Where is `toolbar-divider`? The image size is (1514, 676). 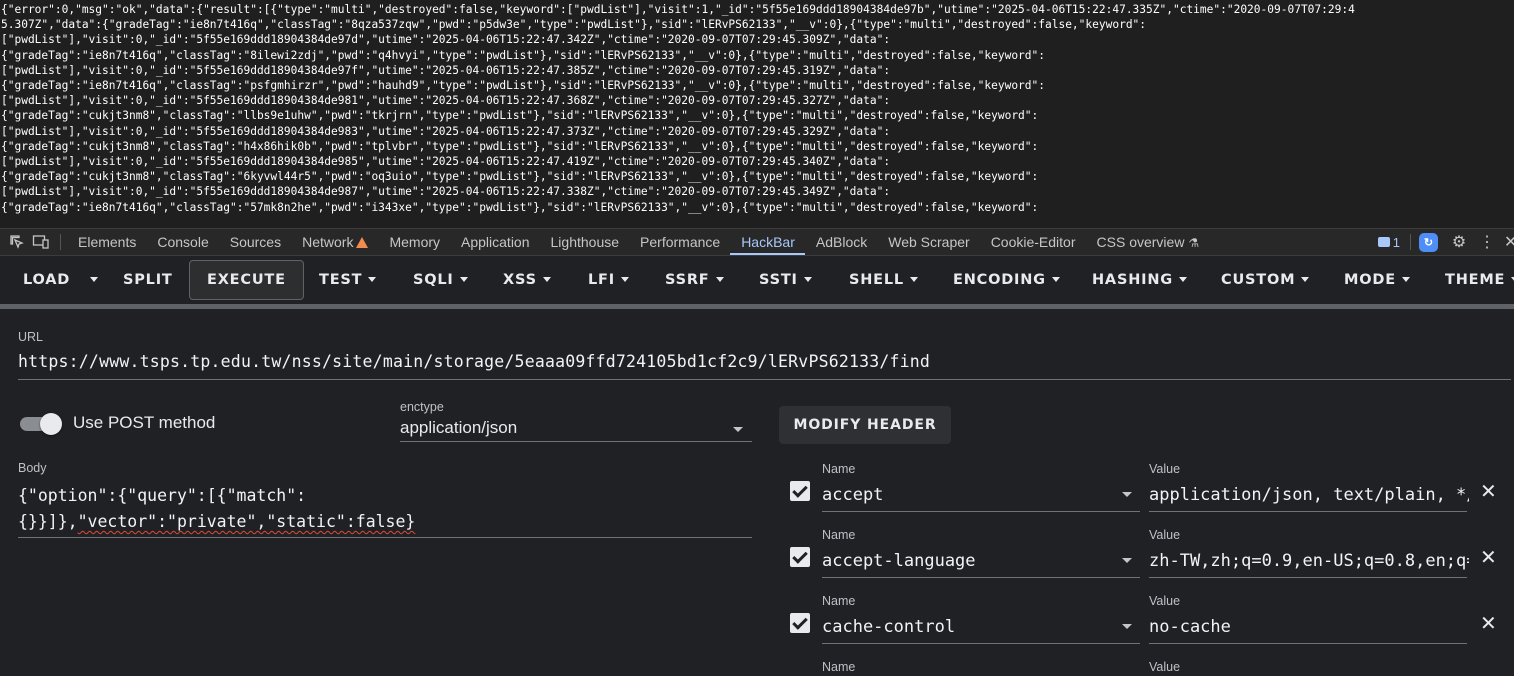 toolbar-divider is located at coordinates (757, 306).